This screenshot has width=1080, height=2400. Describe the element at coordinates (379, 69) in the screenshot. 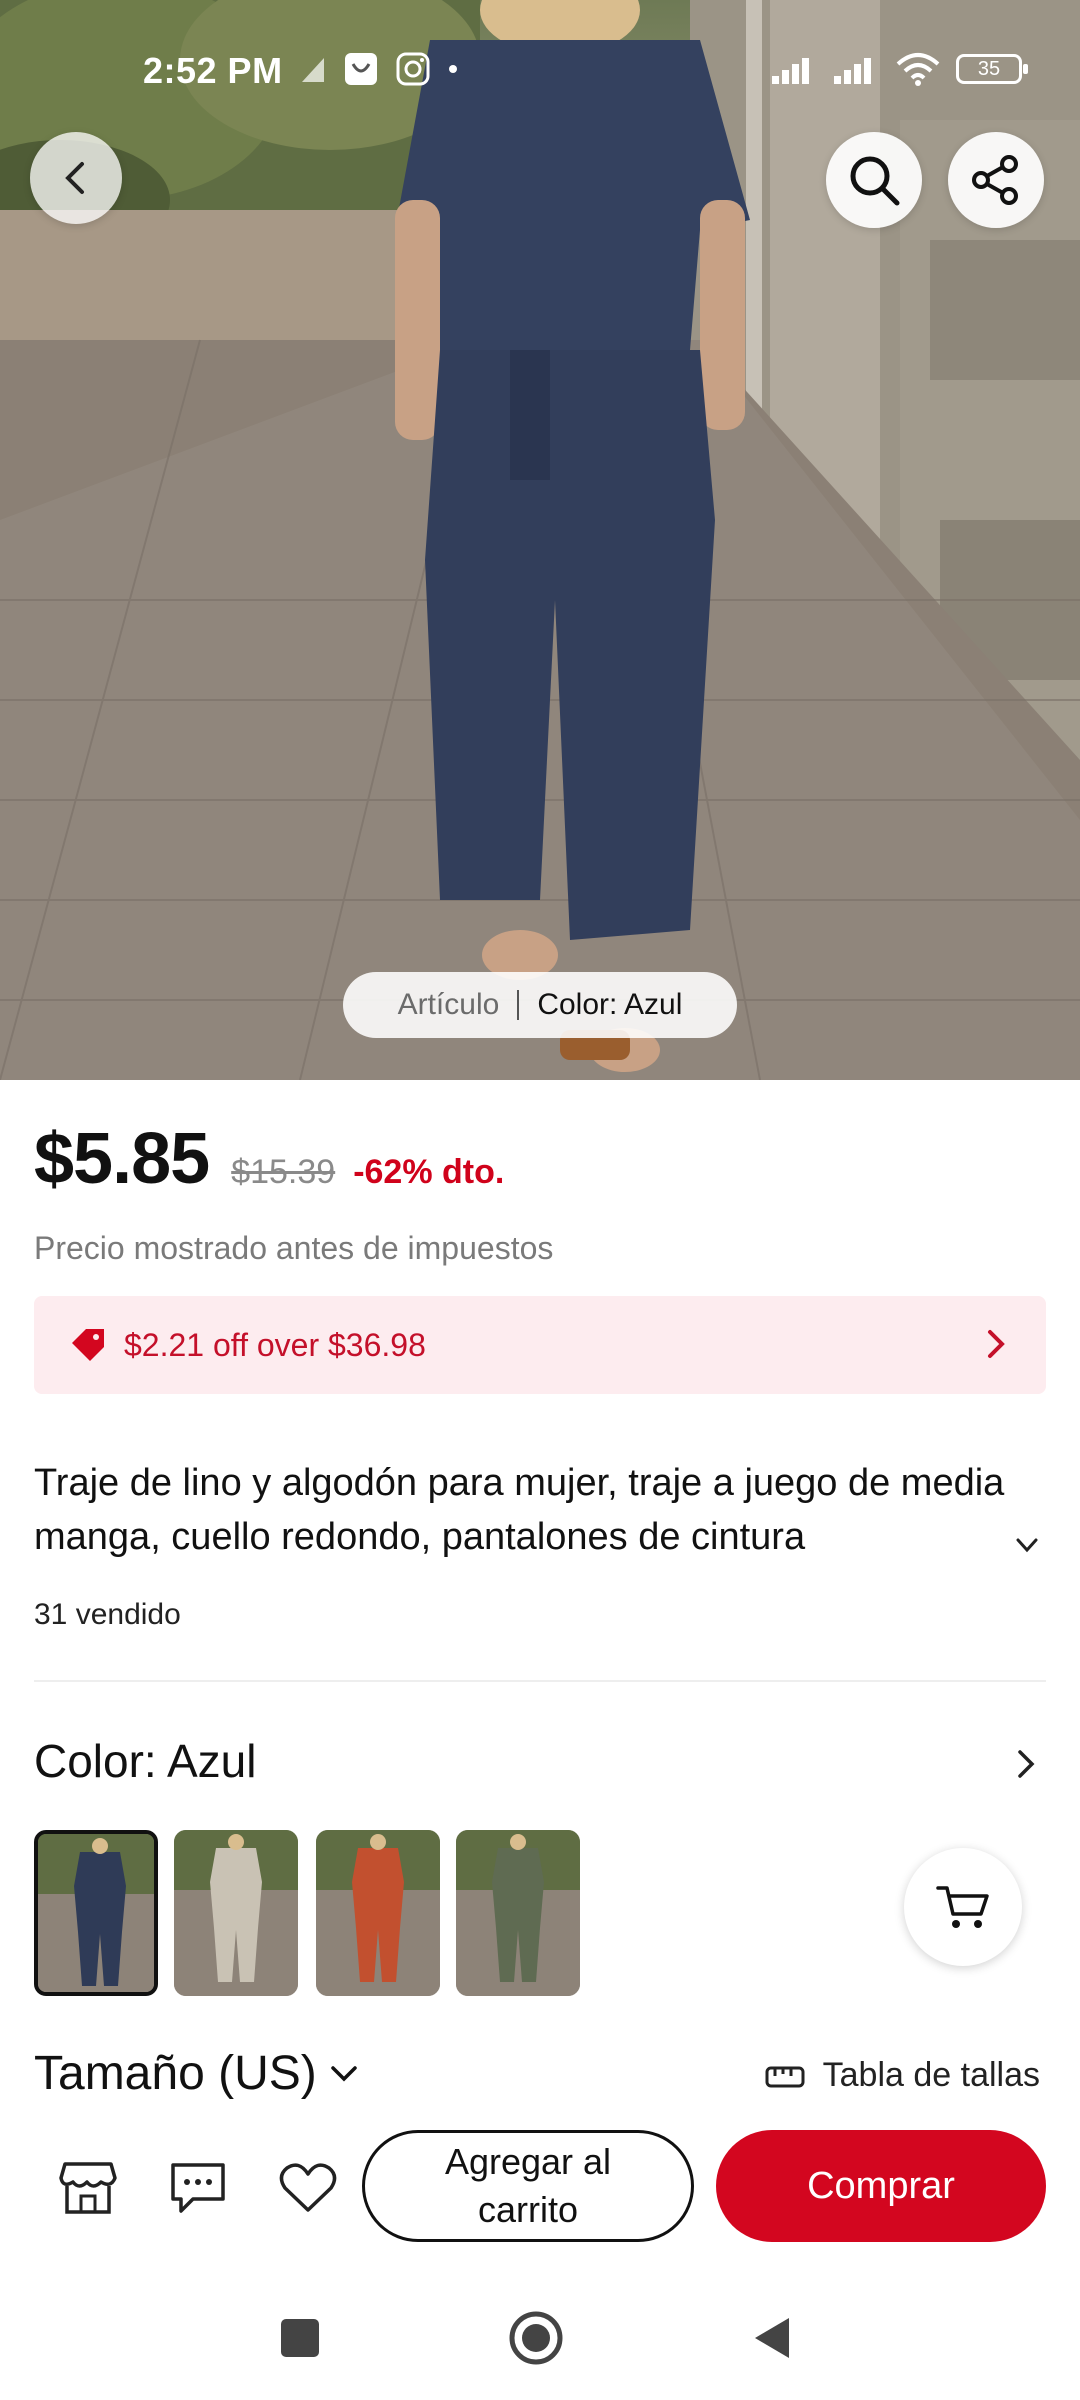

I see `status-notification-icons` at that location.